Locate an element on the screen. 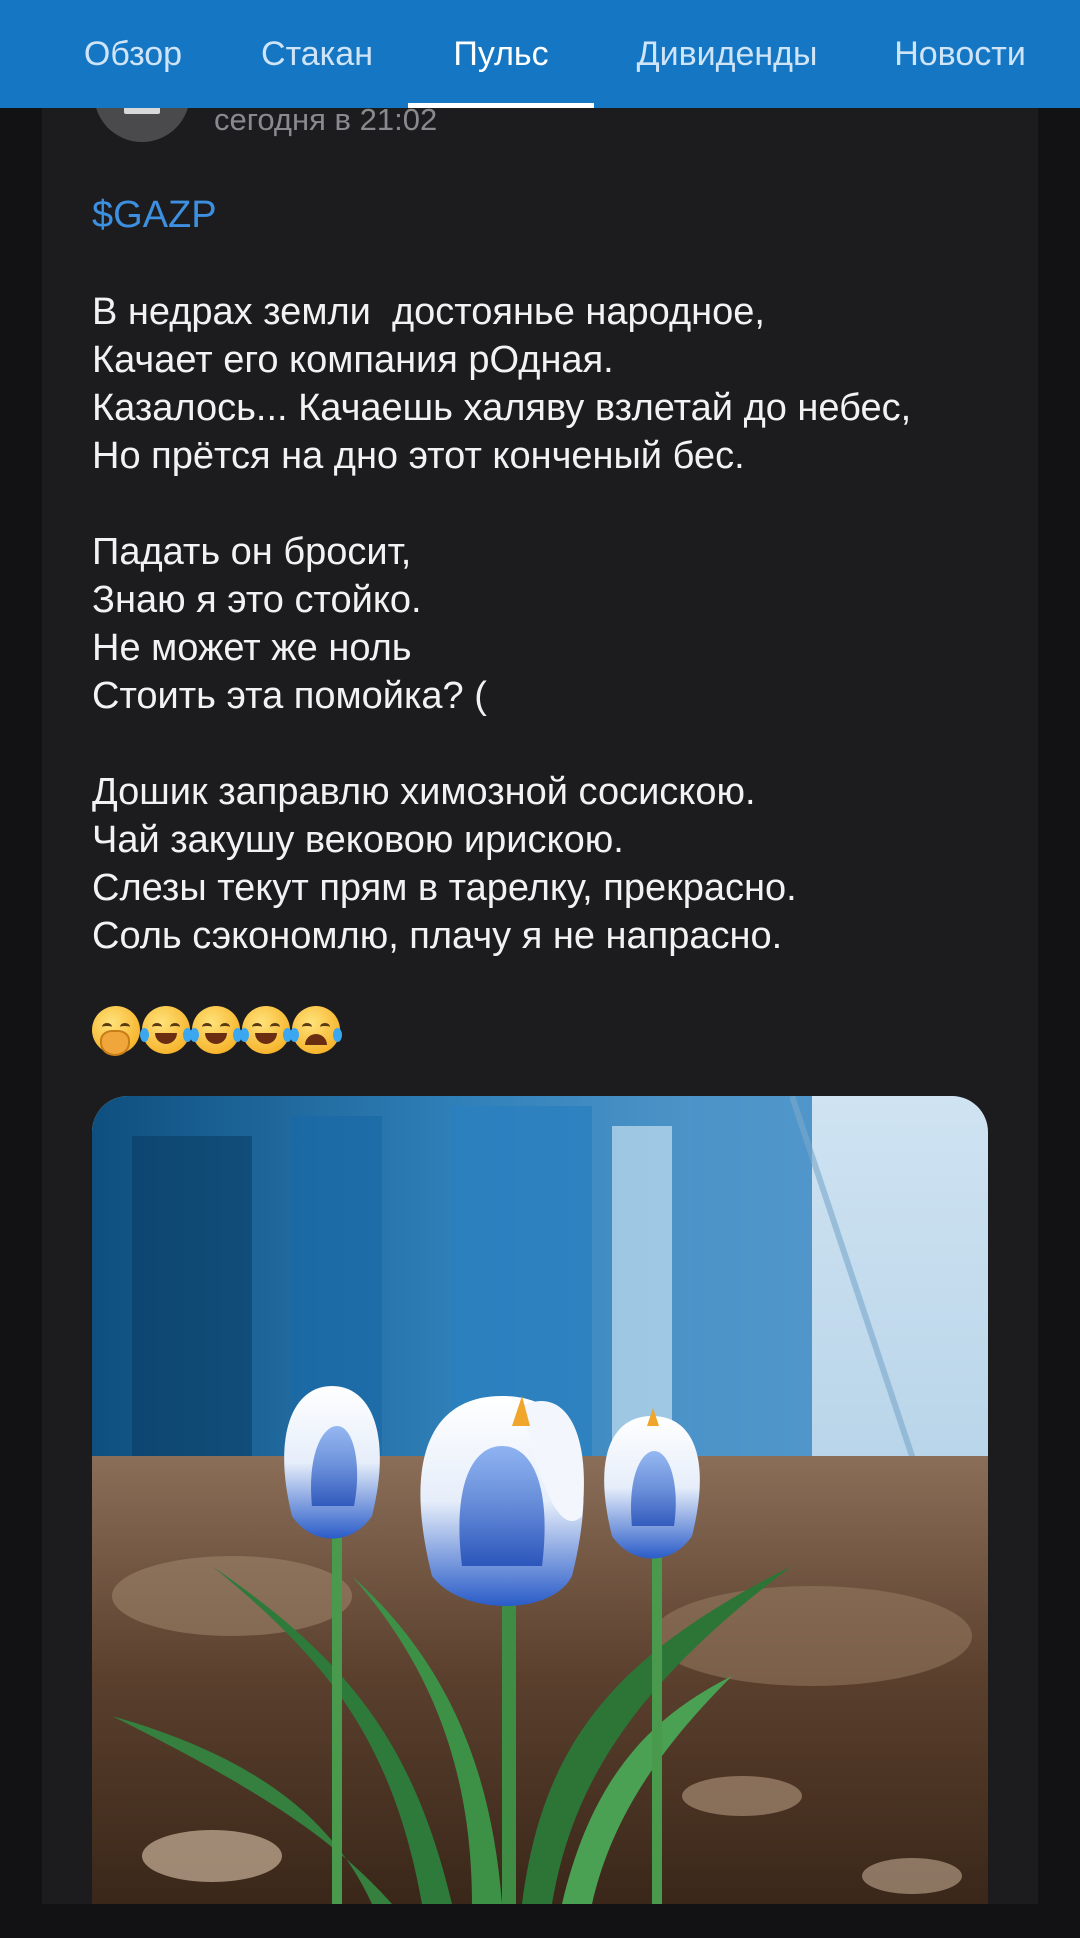  loudly-crying-emoji-icon is located at coordinates (316, 1030).